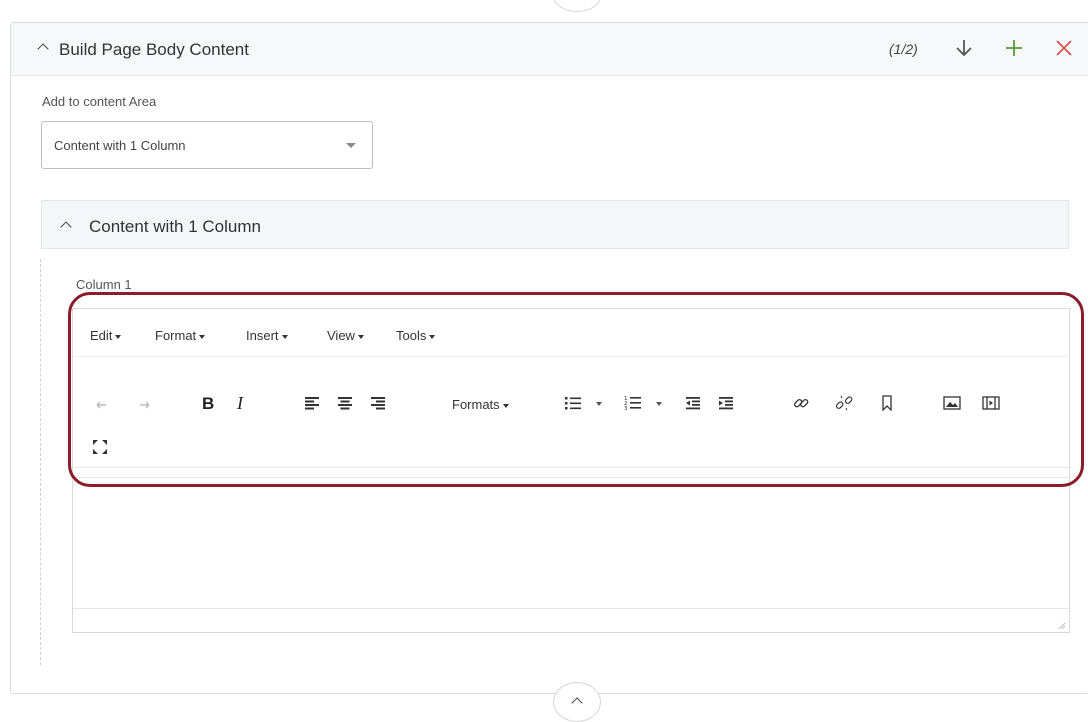 The image size is (1088, 722). Describe the element at coordinates (207, 145) in the screenshot. I see `content-area-select: Content with 1 Column` at that location.